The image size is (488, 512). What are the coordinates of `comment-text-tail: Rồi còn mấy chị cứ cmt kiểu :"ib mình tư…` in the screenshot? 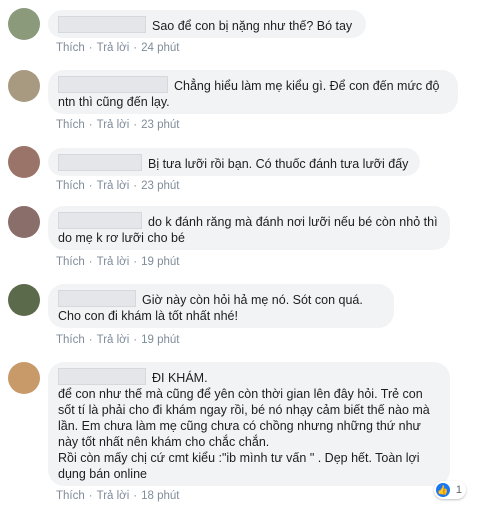 It's located at (239, 466).